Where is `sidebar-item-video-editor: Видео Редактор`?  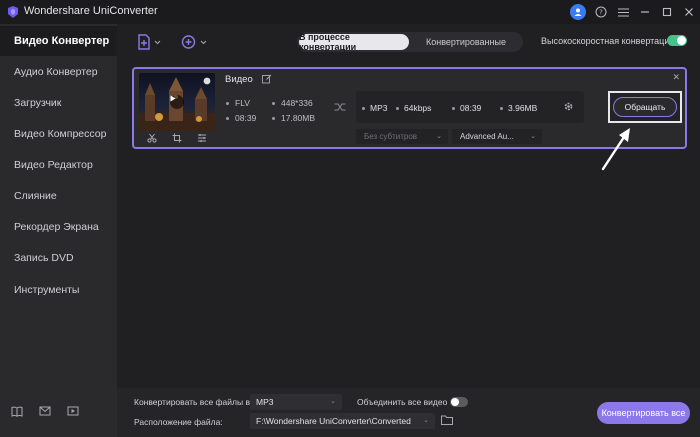 sidebar-item-video-editor: Видео Редактор is located at coordinates (58, 165).